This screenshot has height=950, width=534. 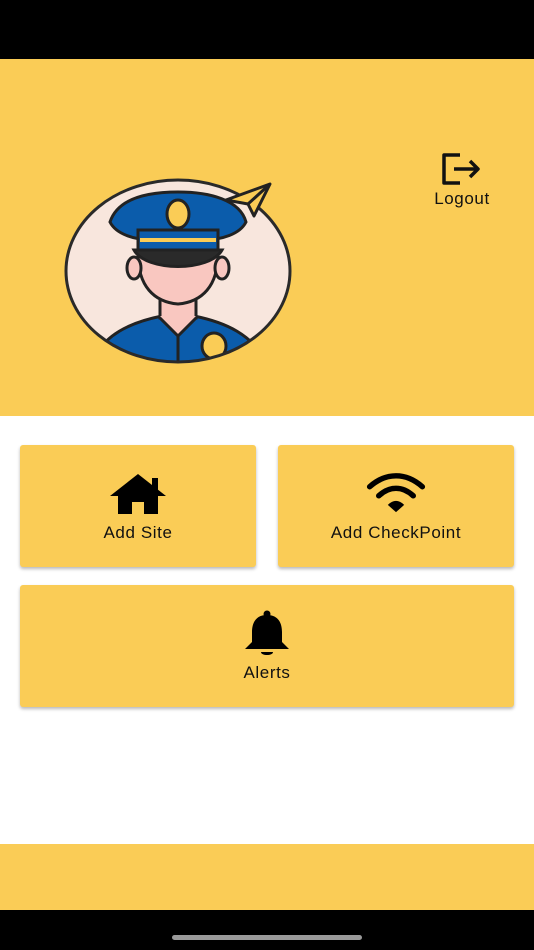 I want to click on logout-button: Logout, so click(x=462, y=186).